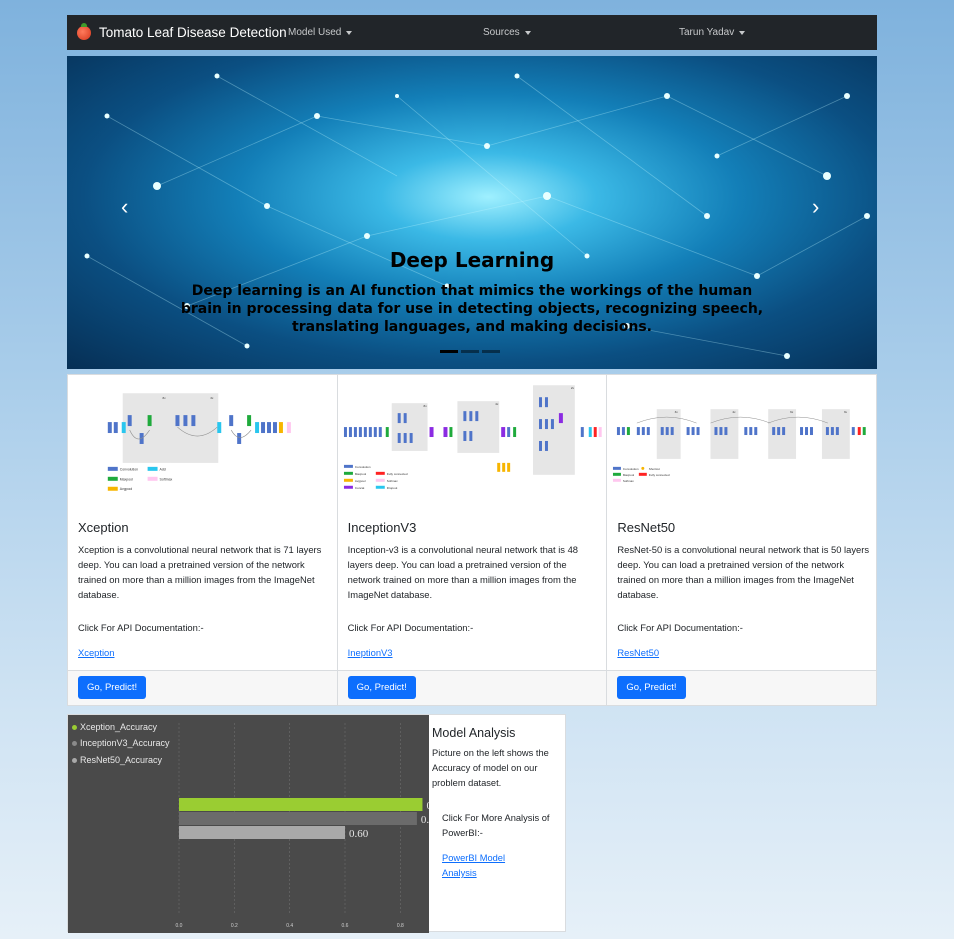  I want to click on diagram-legend-text: Shortcut, so click(654, 469).